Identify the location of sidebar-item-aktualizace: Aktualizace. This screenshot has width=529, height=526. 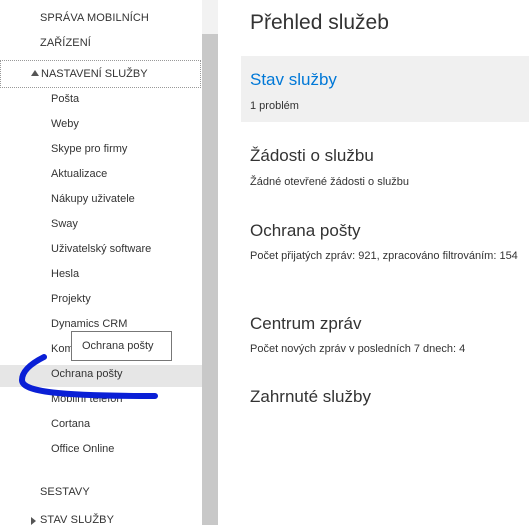
(101, 176).